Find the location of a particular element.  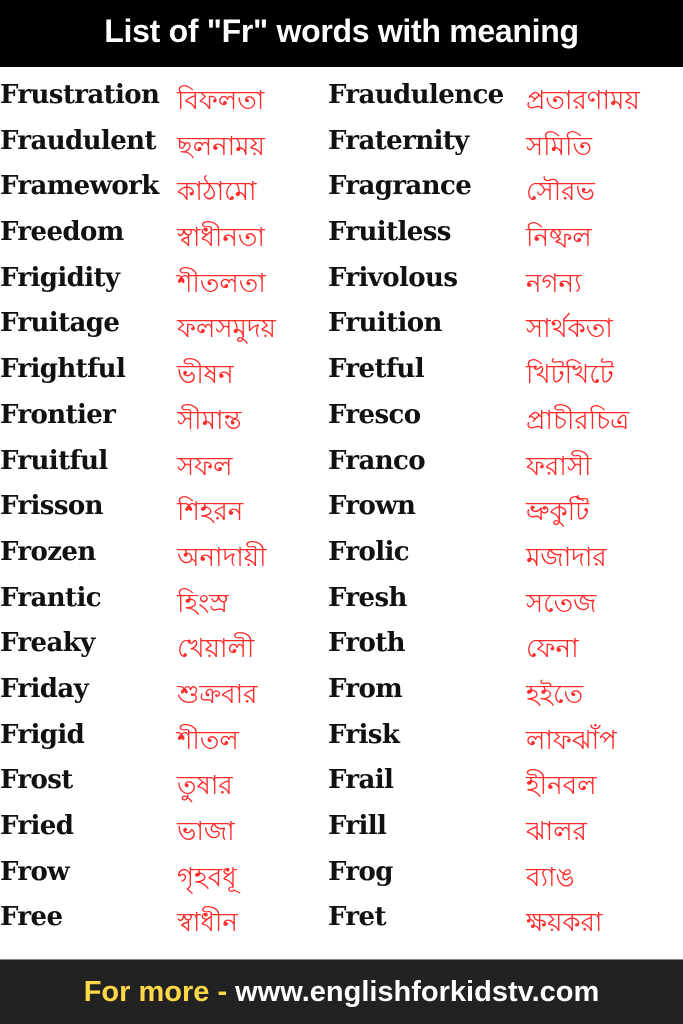

bengali-meaning: তুষার is located at coordinates (205, 786).